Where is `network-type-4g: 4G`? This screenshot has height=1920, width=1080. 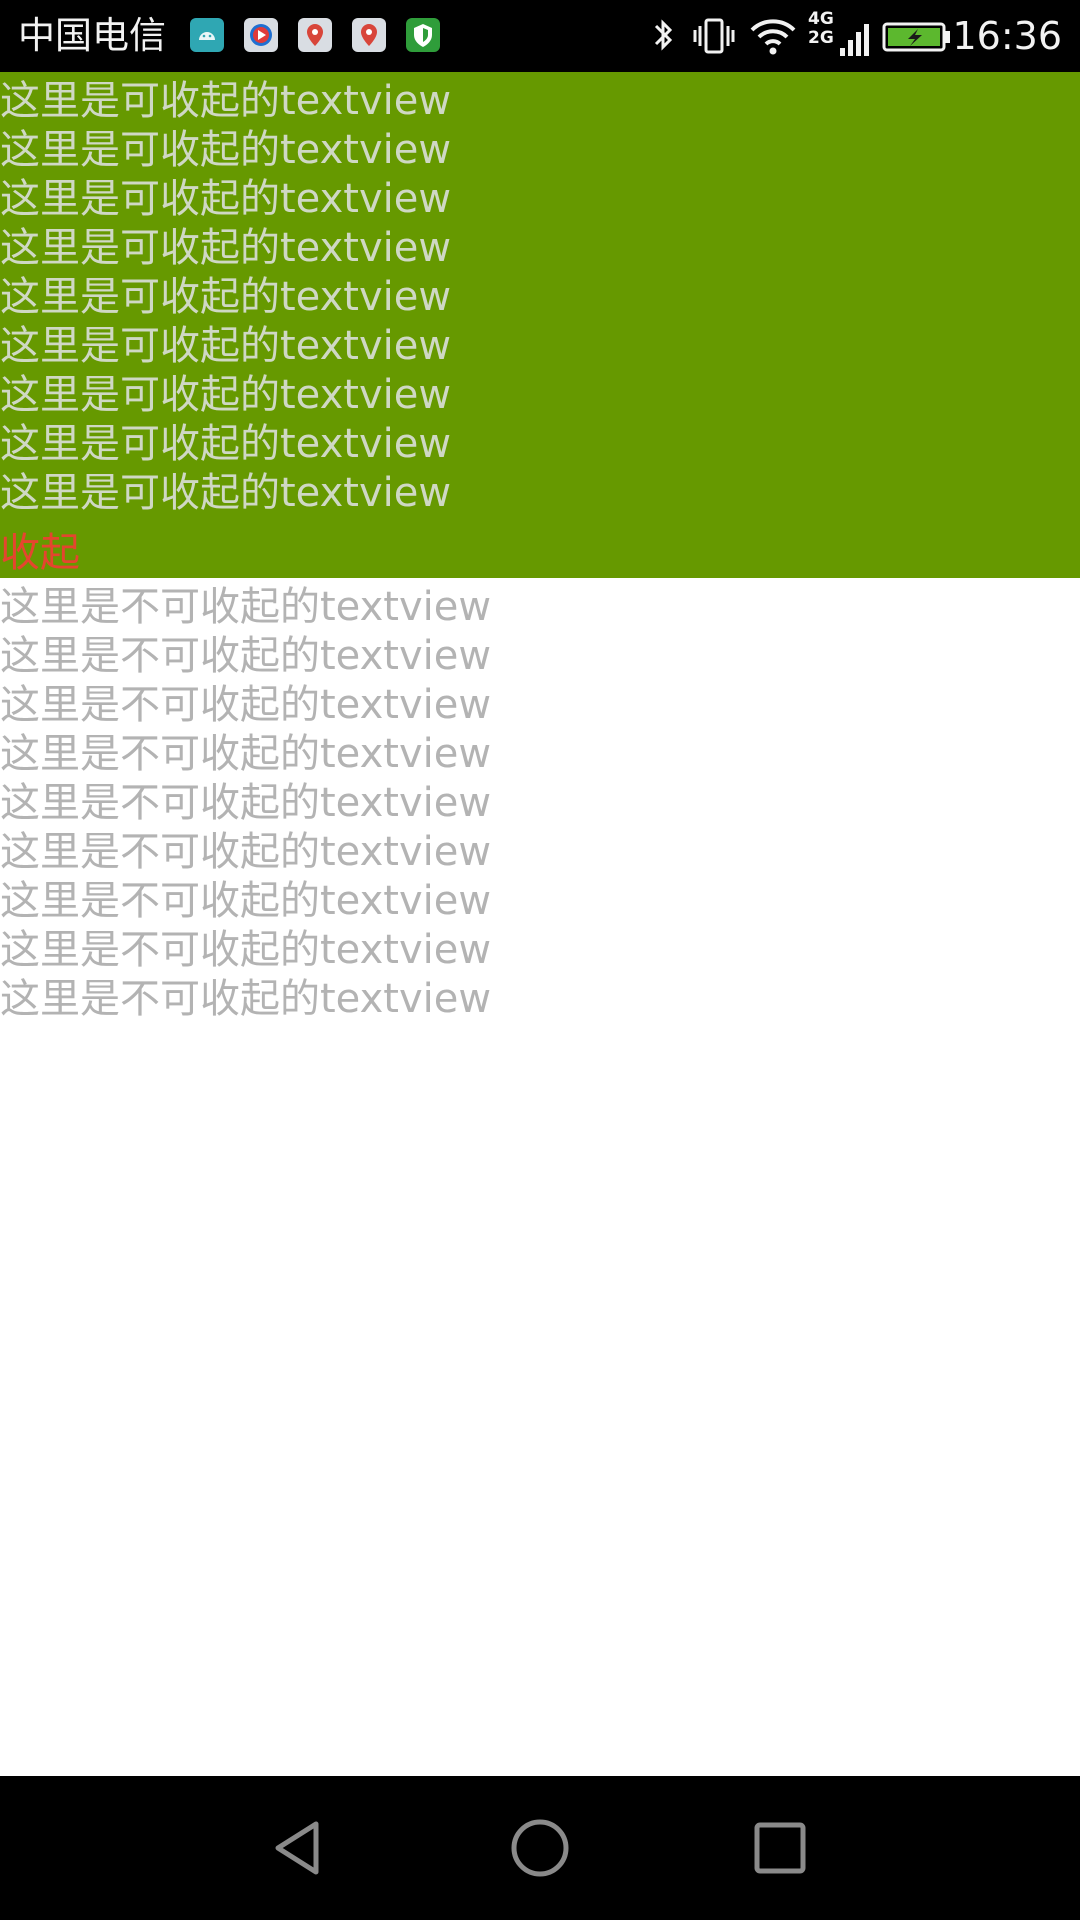
network-type-4g: 4G is located at coordinates (821, 19).